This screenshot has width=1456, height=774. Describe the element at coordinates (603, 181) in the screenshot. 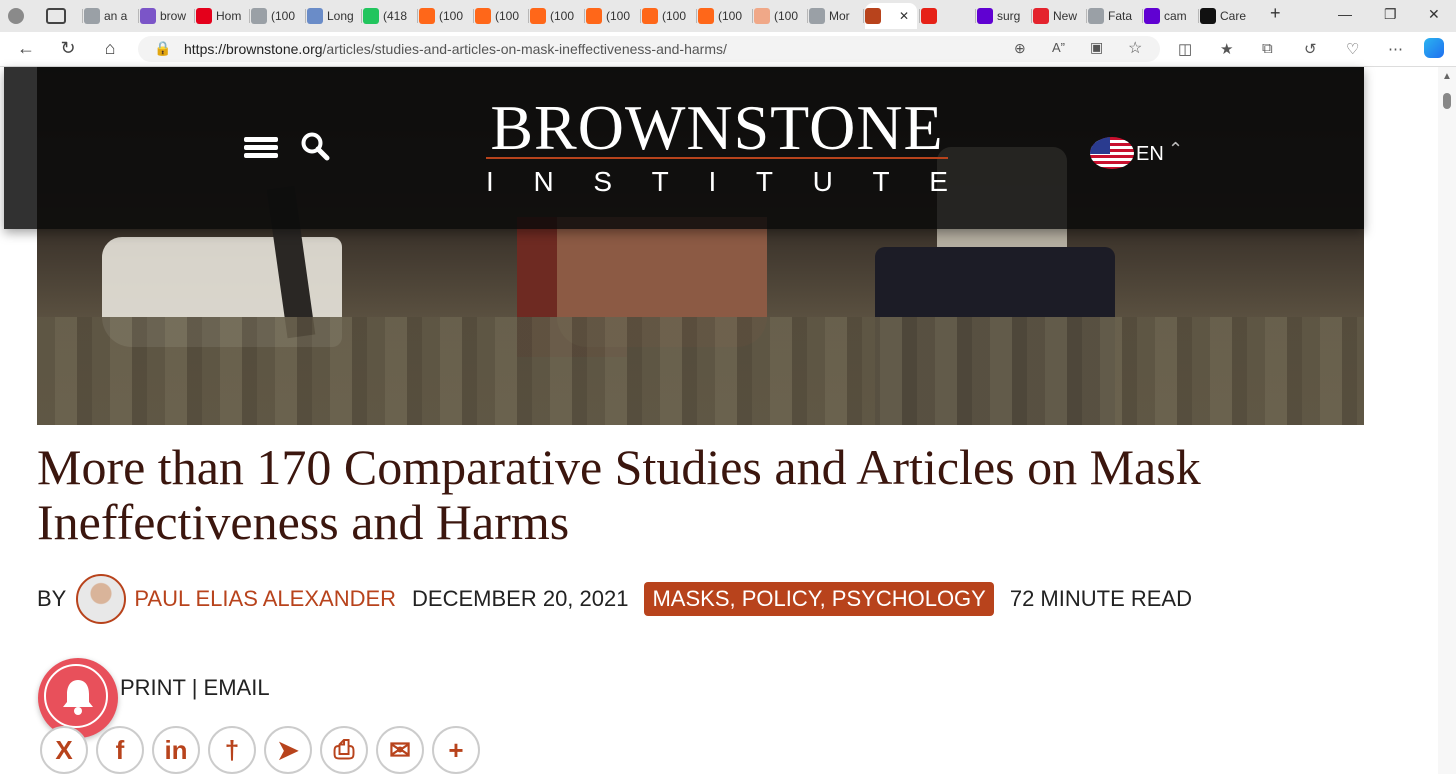

I see `logo-letter: S` at that location.